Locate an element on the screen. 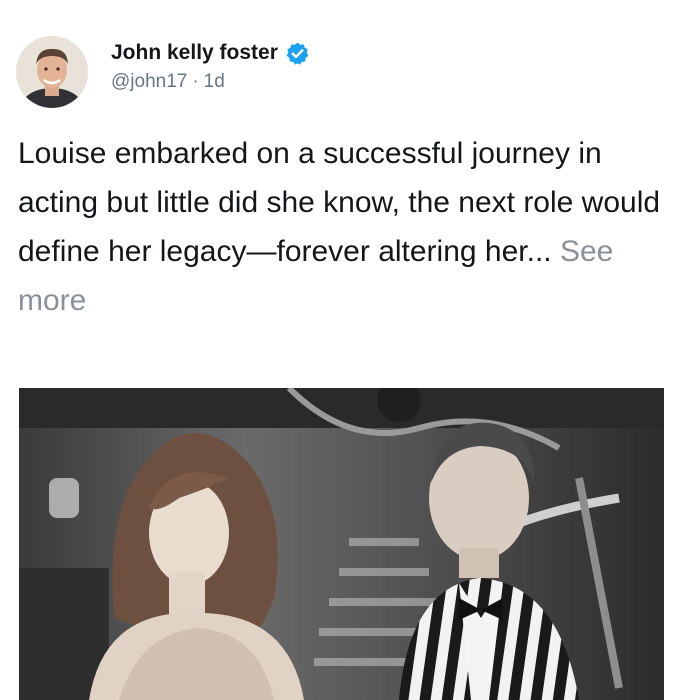  display-name: John kelly foster is located at coordinates (194, 53).